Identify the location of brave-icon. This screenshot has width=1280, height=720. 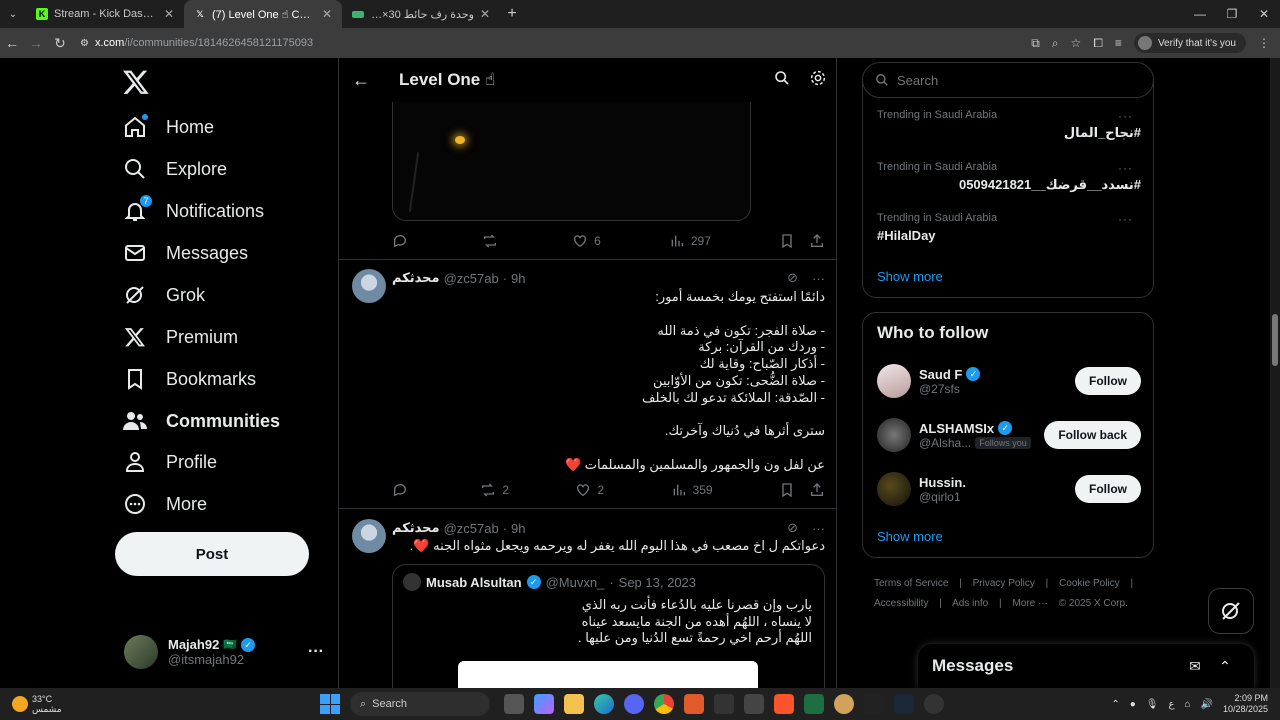
(784, 704).